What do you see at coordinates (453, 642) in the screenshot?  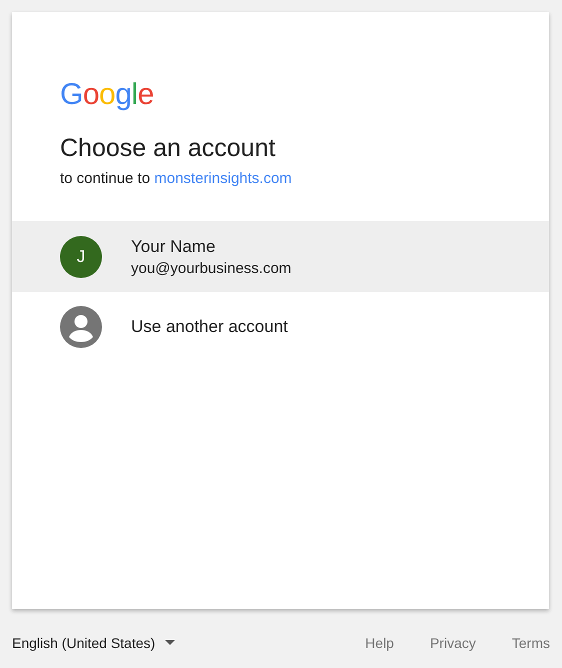 I see `footer-link: Privacy` at bounding box center [453, 642].